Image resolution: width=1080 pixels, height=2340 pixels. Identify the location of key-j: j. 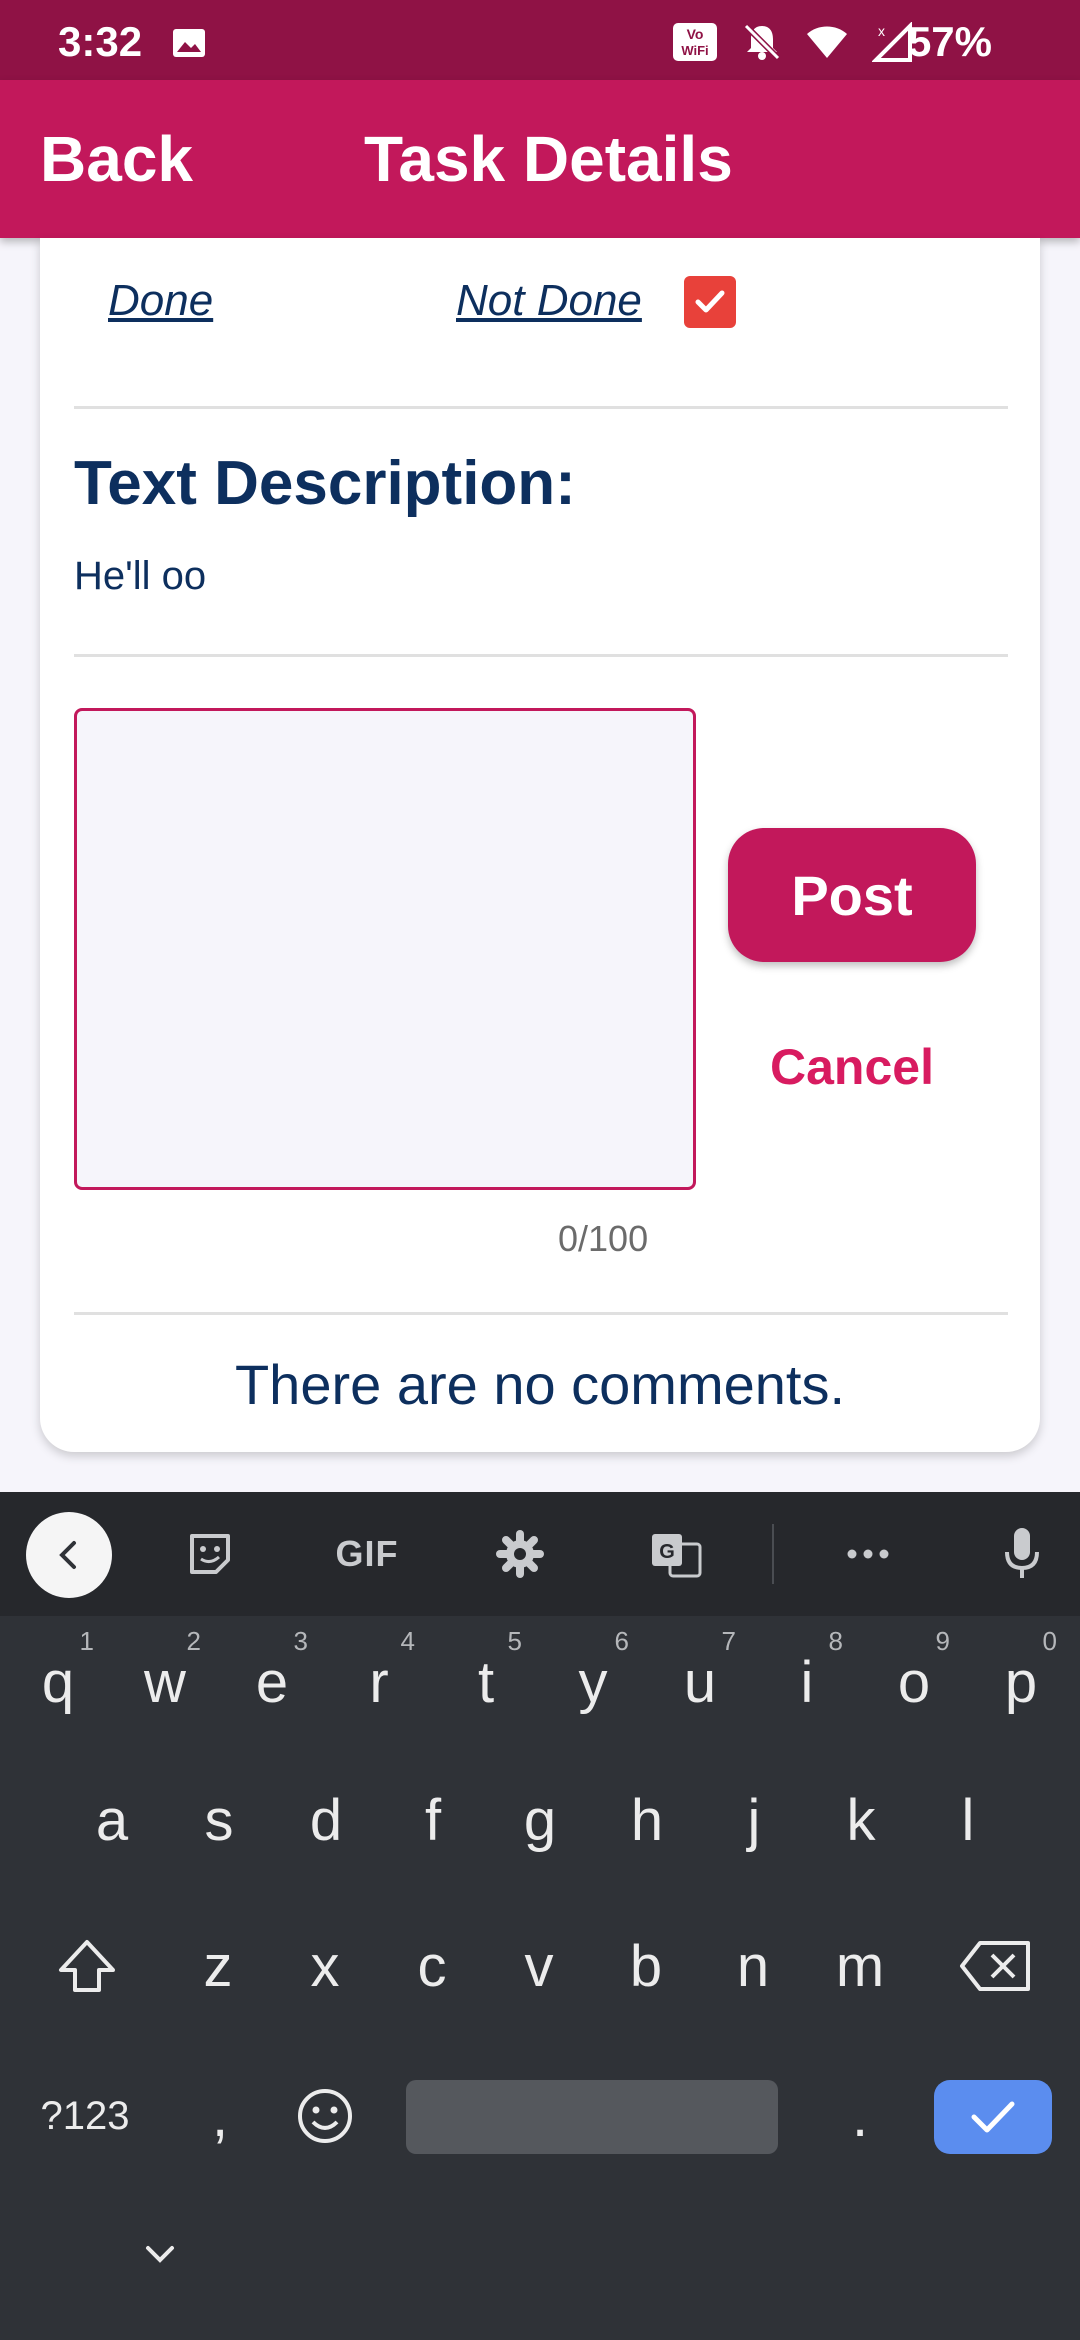
(754, 1820).